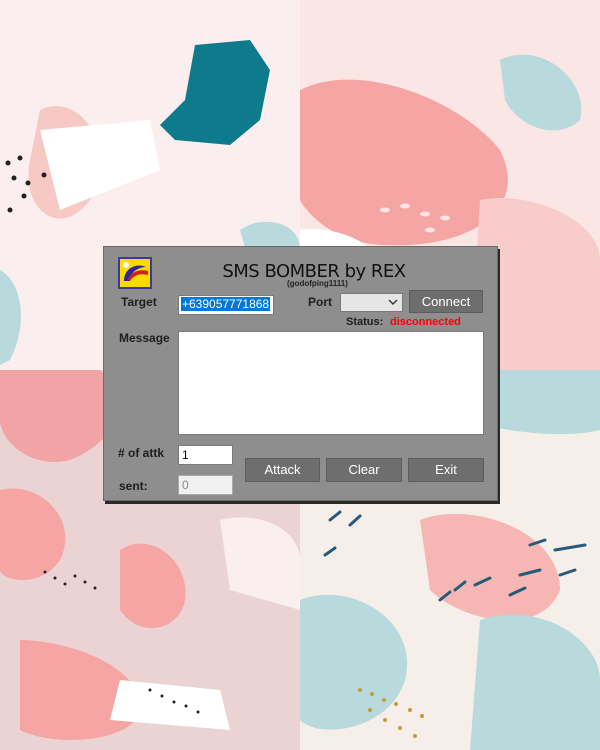 The image size is (600, 750). I want to click on message-textarea, so click(331, 383).